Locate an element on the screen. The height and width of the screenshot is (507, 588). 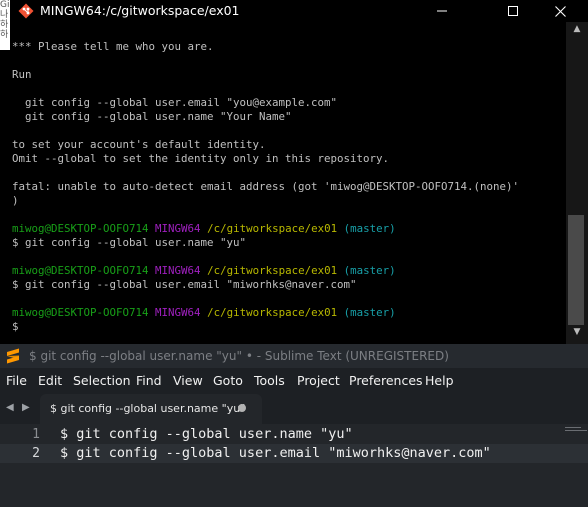
terminal-line: to set your account's default identity. is located at coordinates (139, 144).